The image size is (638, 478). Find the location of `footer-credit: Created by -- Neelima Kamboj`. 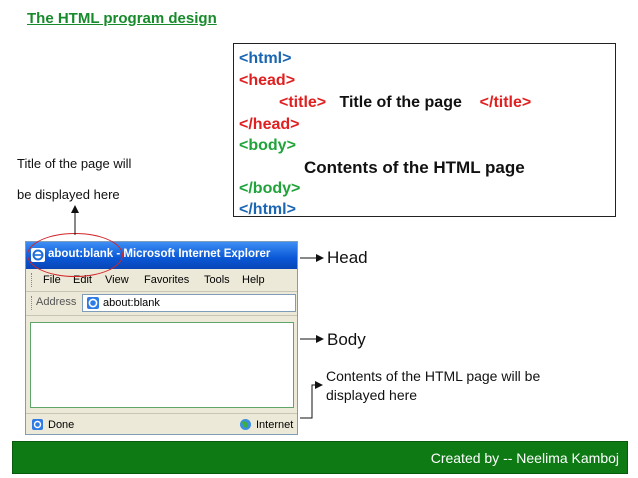

footer-credit: Created by -- Neelima Kamboj is located at coordinates (524, 458).